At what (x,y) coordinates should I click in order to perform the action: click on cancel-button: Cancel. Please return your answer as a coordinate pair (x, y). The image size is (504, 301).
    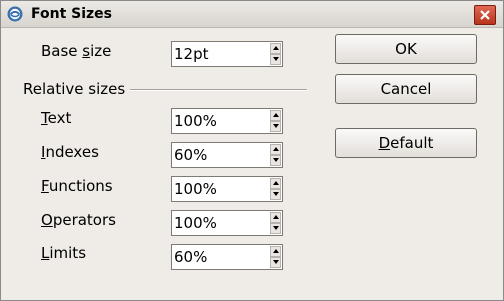
    Looking at the image, I should click on (406, 89).